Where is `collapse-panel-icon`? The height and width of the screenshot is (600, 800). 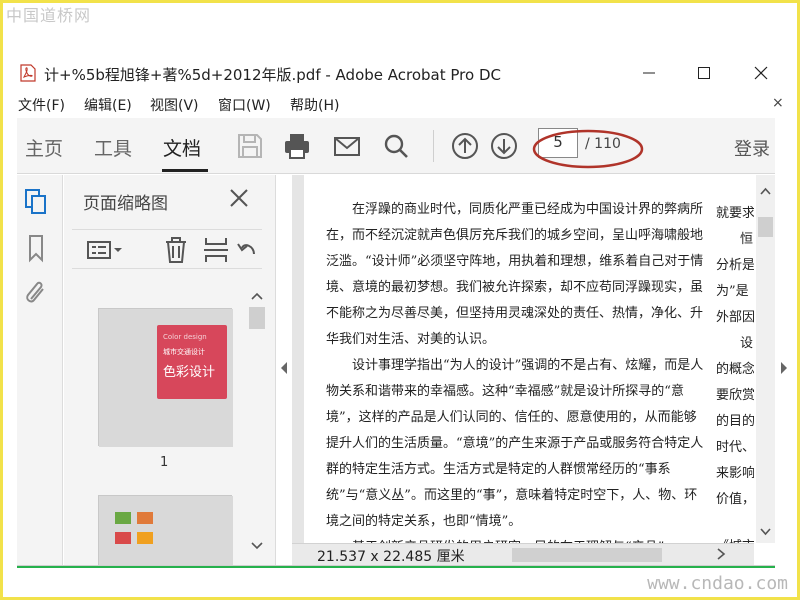
collapse-panel-icon is located at coordinates (284, 368).